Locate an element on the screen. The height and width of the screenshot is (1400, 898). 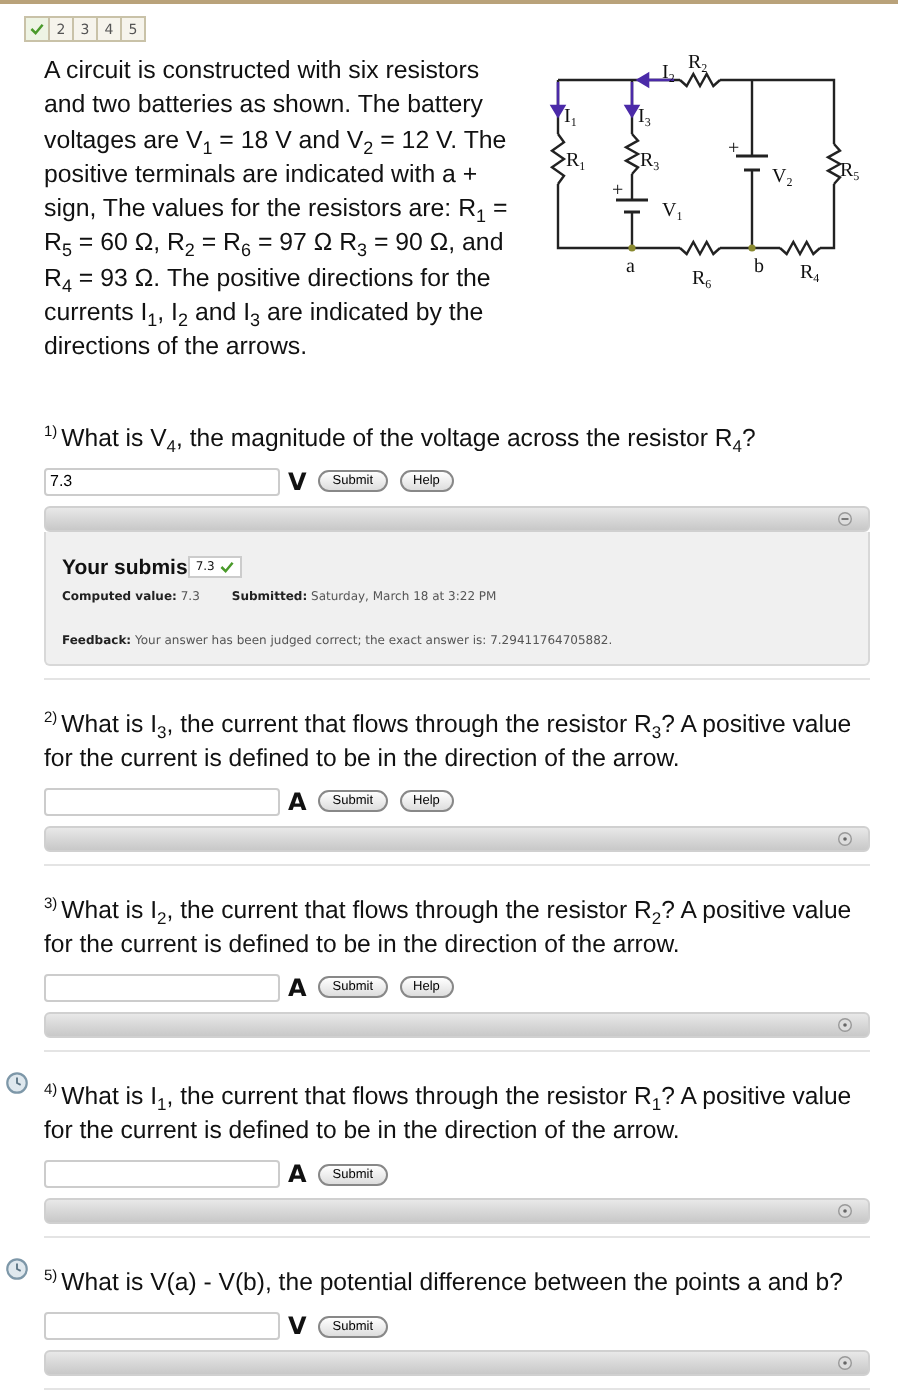
question-text: $^{3)}$ What is I$_{2}$, the current that flows through the resistor R$_{2}$? A positive value for the current is defined to be in the direction of the arrow. is located at coordinates (449, 926).